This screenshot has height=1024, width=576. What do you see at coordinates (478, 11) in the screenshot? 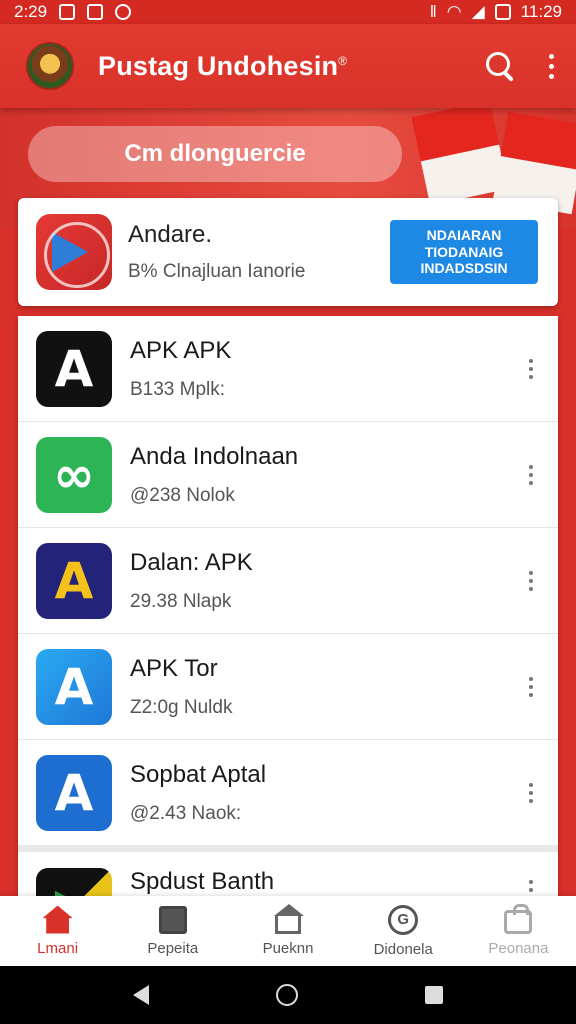
I see `signal-icon: ◢` at bounding box center [478, 11].